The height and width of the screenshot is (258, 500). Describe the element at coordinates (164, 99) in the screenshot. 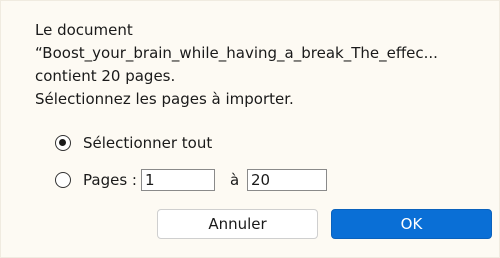

I see `message-line-instruction: Sélectionnez les pages à importer.` at that location.